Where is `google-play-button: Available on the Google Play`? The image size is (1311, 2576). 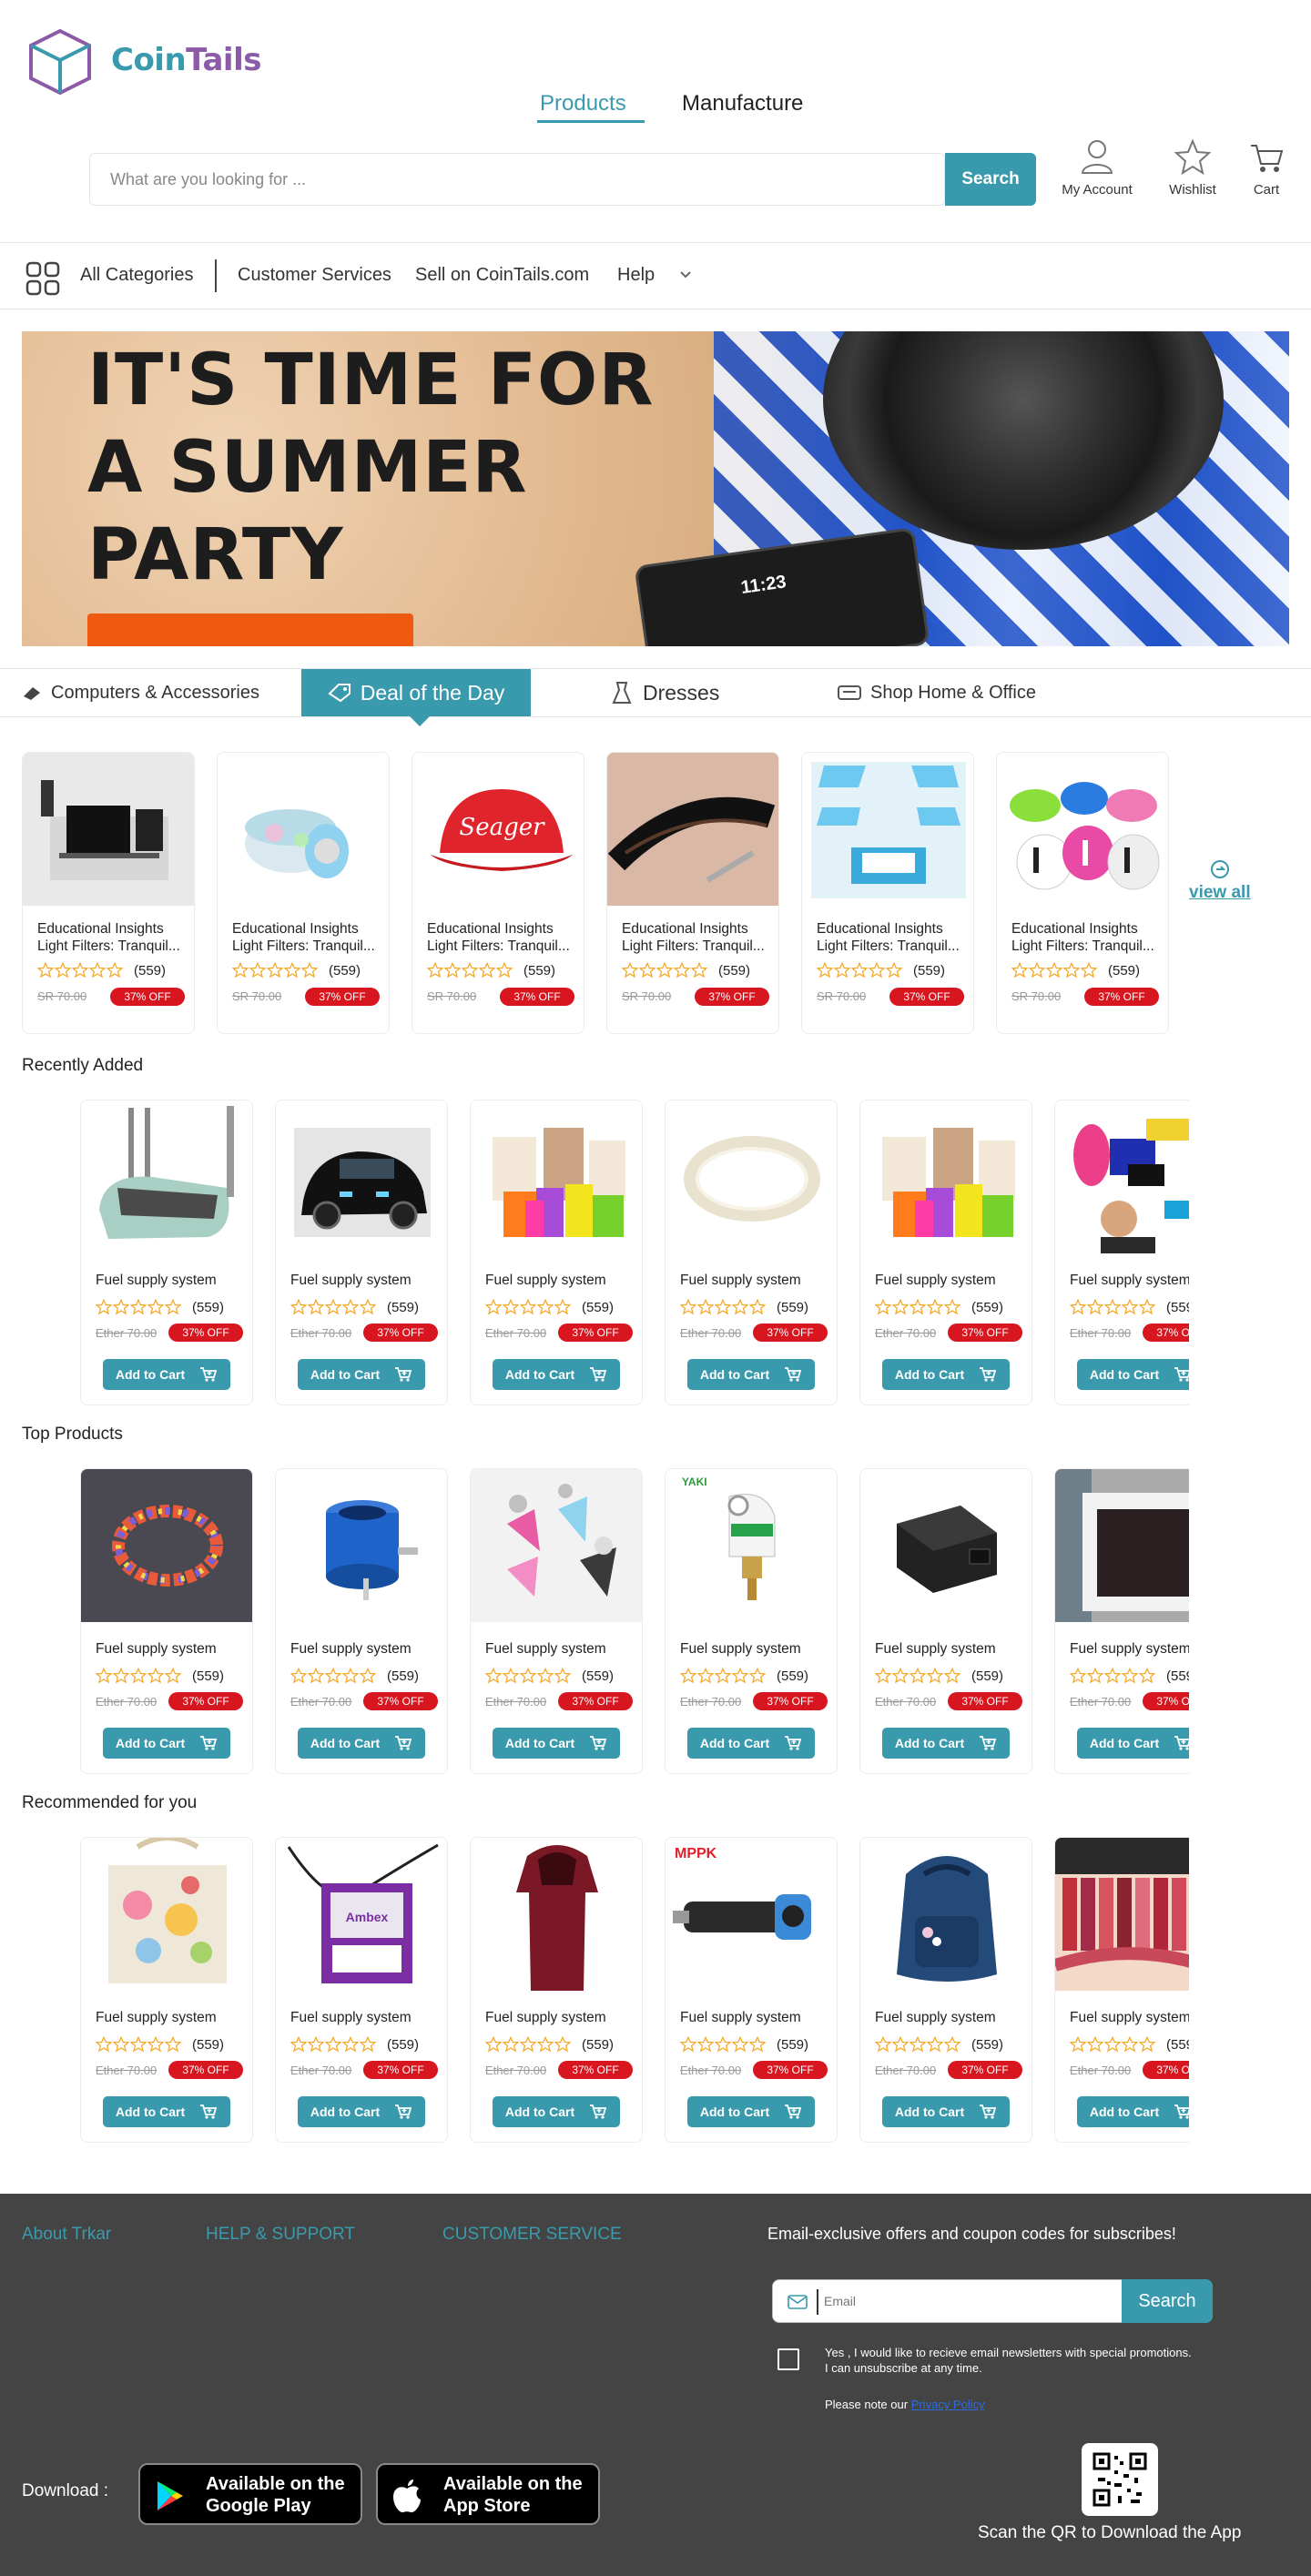
google-play-button: Available on the Google Play is located at coordinates (250, 2494).